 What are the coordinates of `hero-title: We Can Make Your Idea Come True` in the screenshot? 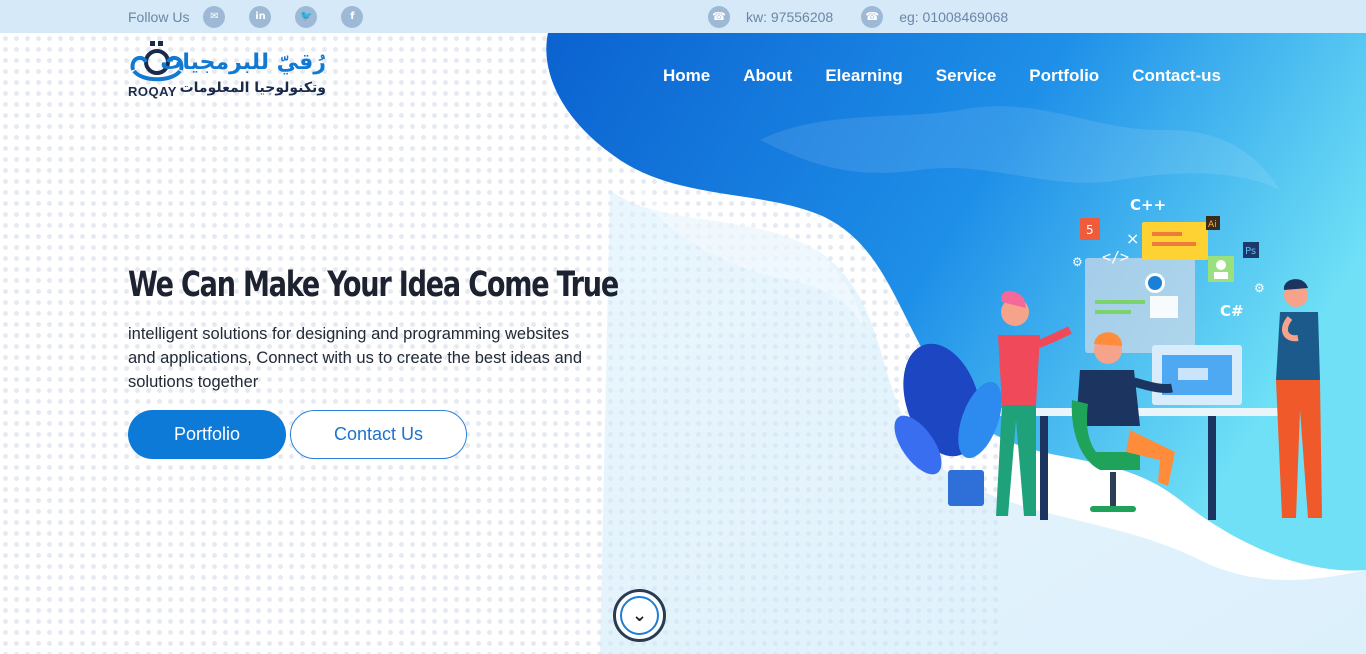 It's located at (373, 285).